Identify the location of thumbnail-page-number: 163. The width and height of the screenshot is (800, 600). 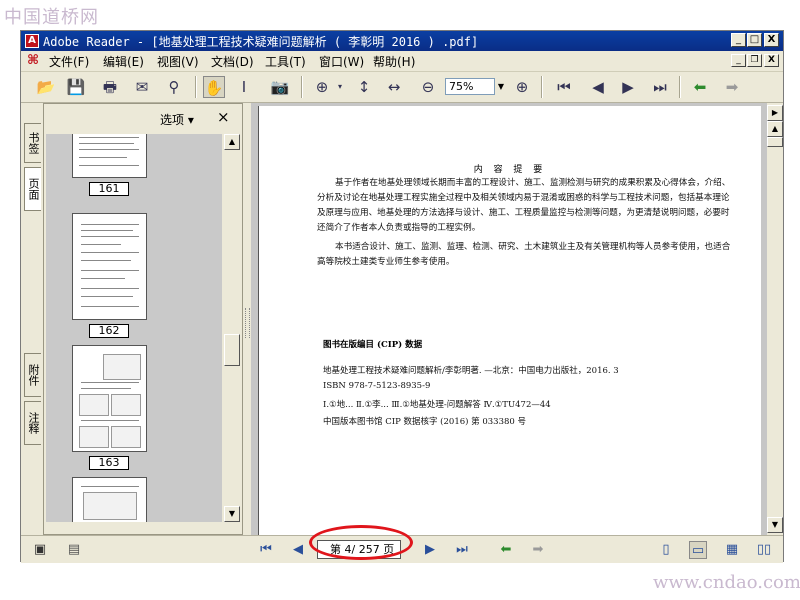
(109, 463).